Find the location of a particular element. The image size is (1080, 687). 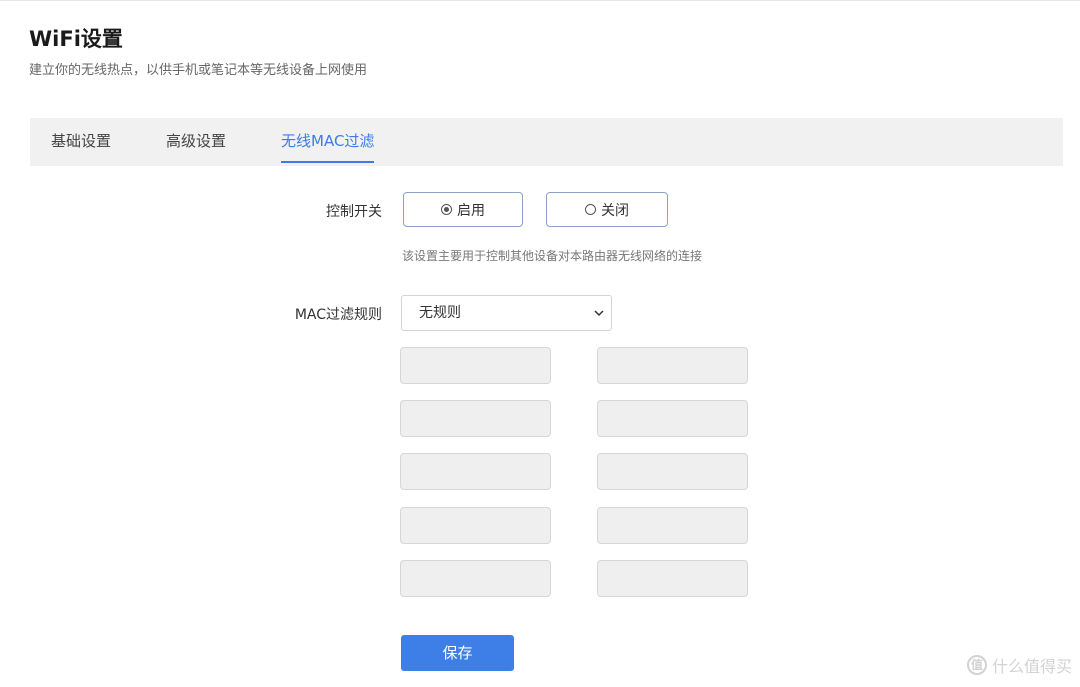

radio-enable-label: 启用 is located at coordinates (471, 210).